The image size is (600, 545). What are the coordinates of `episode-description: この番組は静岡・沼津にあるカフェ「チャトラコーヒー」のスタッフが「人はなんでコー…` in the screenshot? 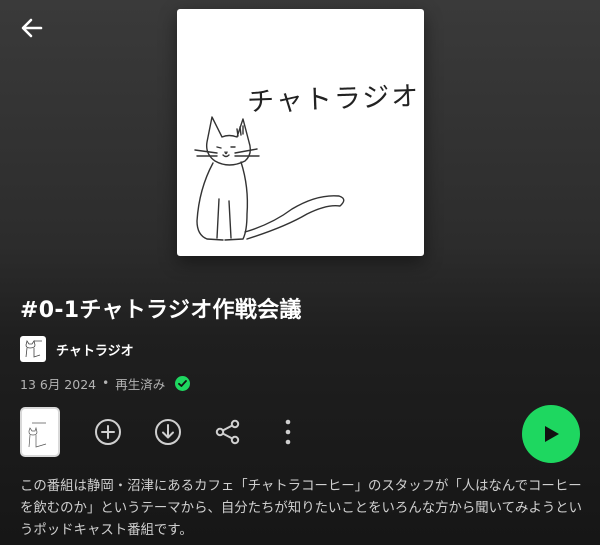 It's located at (301, 508).